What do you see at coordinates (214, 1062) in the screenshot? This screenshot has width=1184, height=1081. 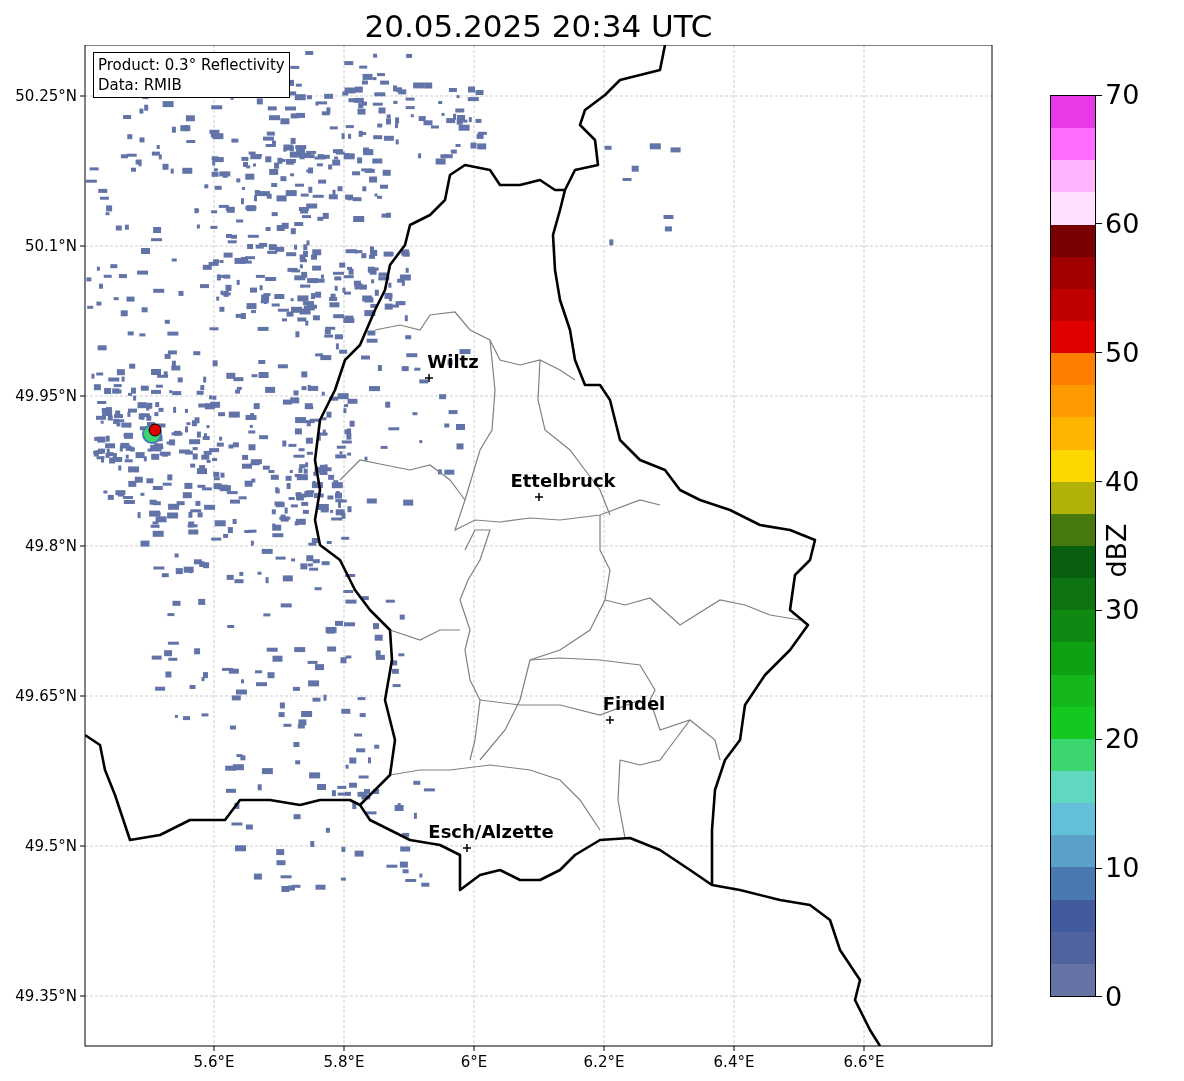 I see `longitude-label: 5.6°E` at bounding box center [214, 1062].